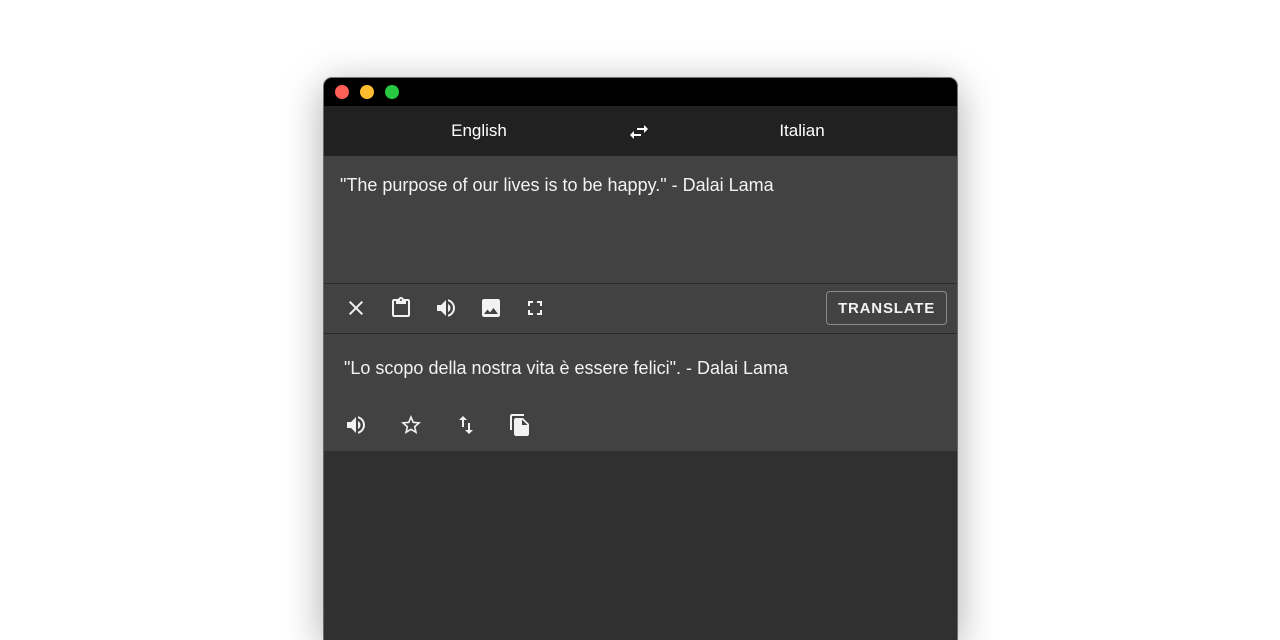 This screenshot has width=1280, height=640. What do you see at coordinates (401, 308) in the screenshot?
I see `clipboard-icon` at bounding box center [401, 308].